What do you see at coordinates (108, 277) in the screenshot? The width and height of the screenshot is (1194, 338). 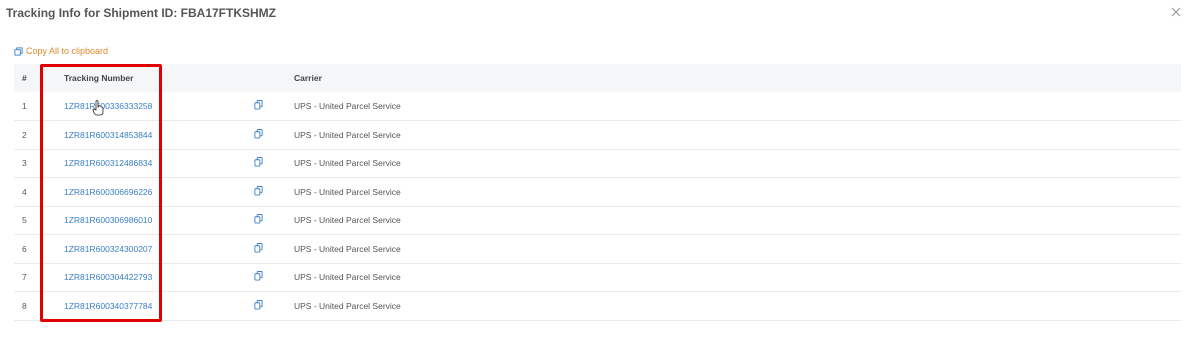 I see `tracking-number-link: 1ZR81R600304422793` at bounding box center [108, 277].